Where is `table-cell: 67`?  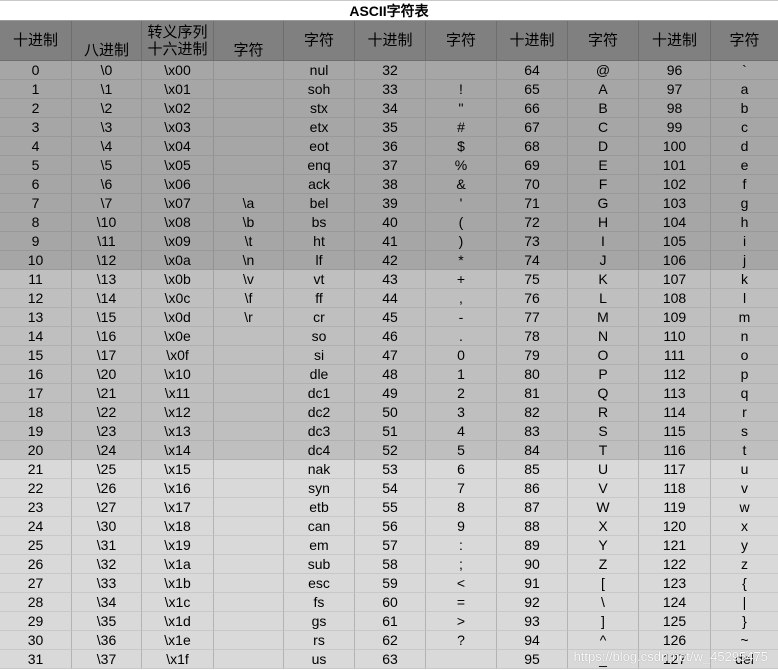 table-cell: 67 is located at coordinates (532, 127).